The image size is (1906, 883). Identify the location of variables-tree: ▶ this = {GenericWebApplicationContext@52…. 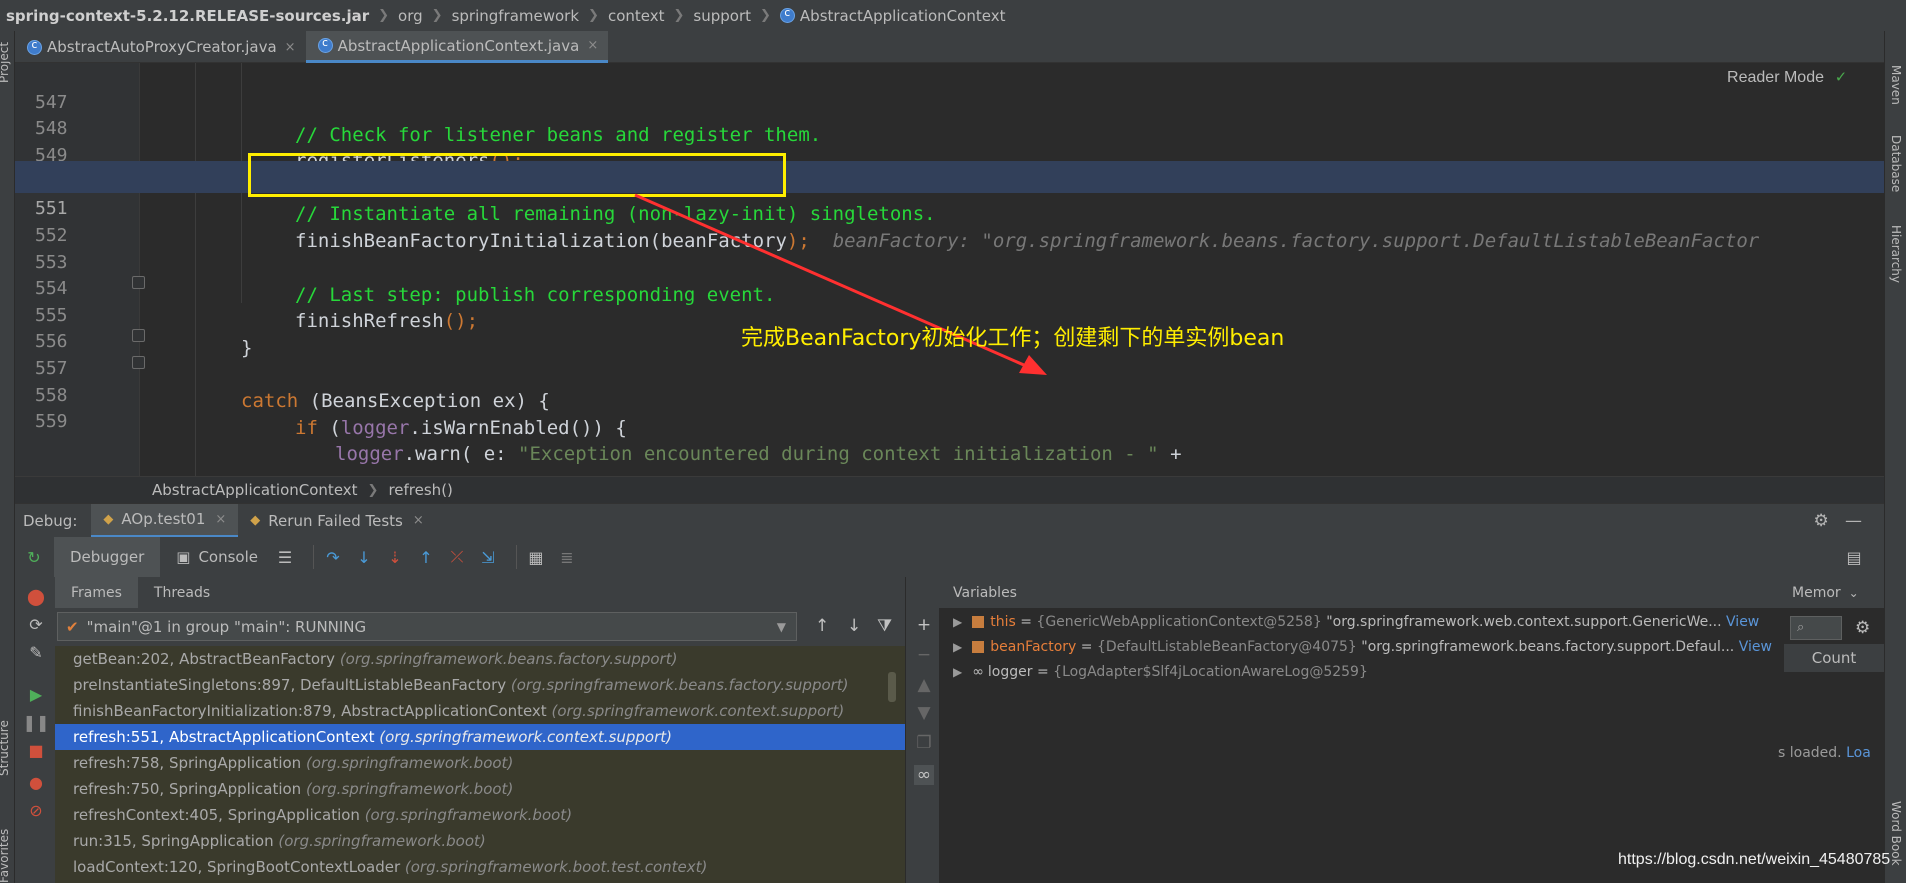
(1361, 745).